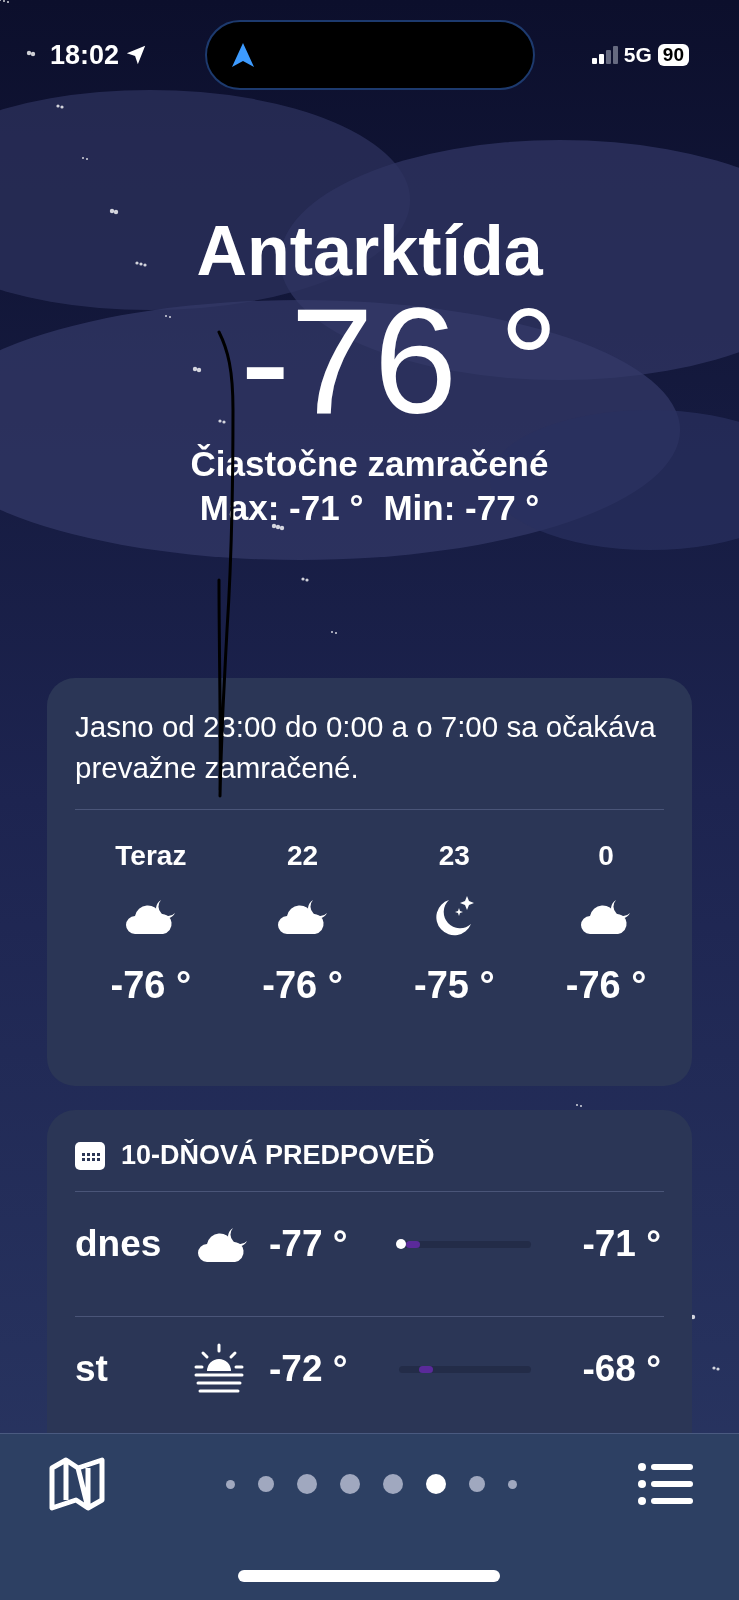 This screenshot has width=739, height=1600. I want to click on map-button, so click(77, 1484).